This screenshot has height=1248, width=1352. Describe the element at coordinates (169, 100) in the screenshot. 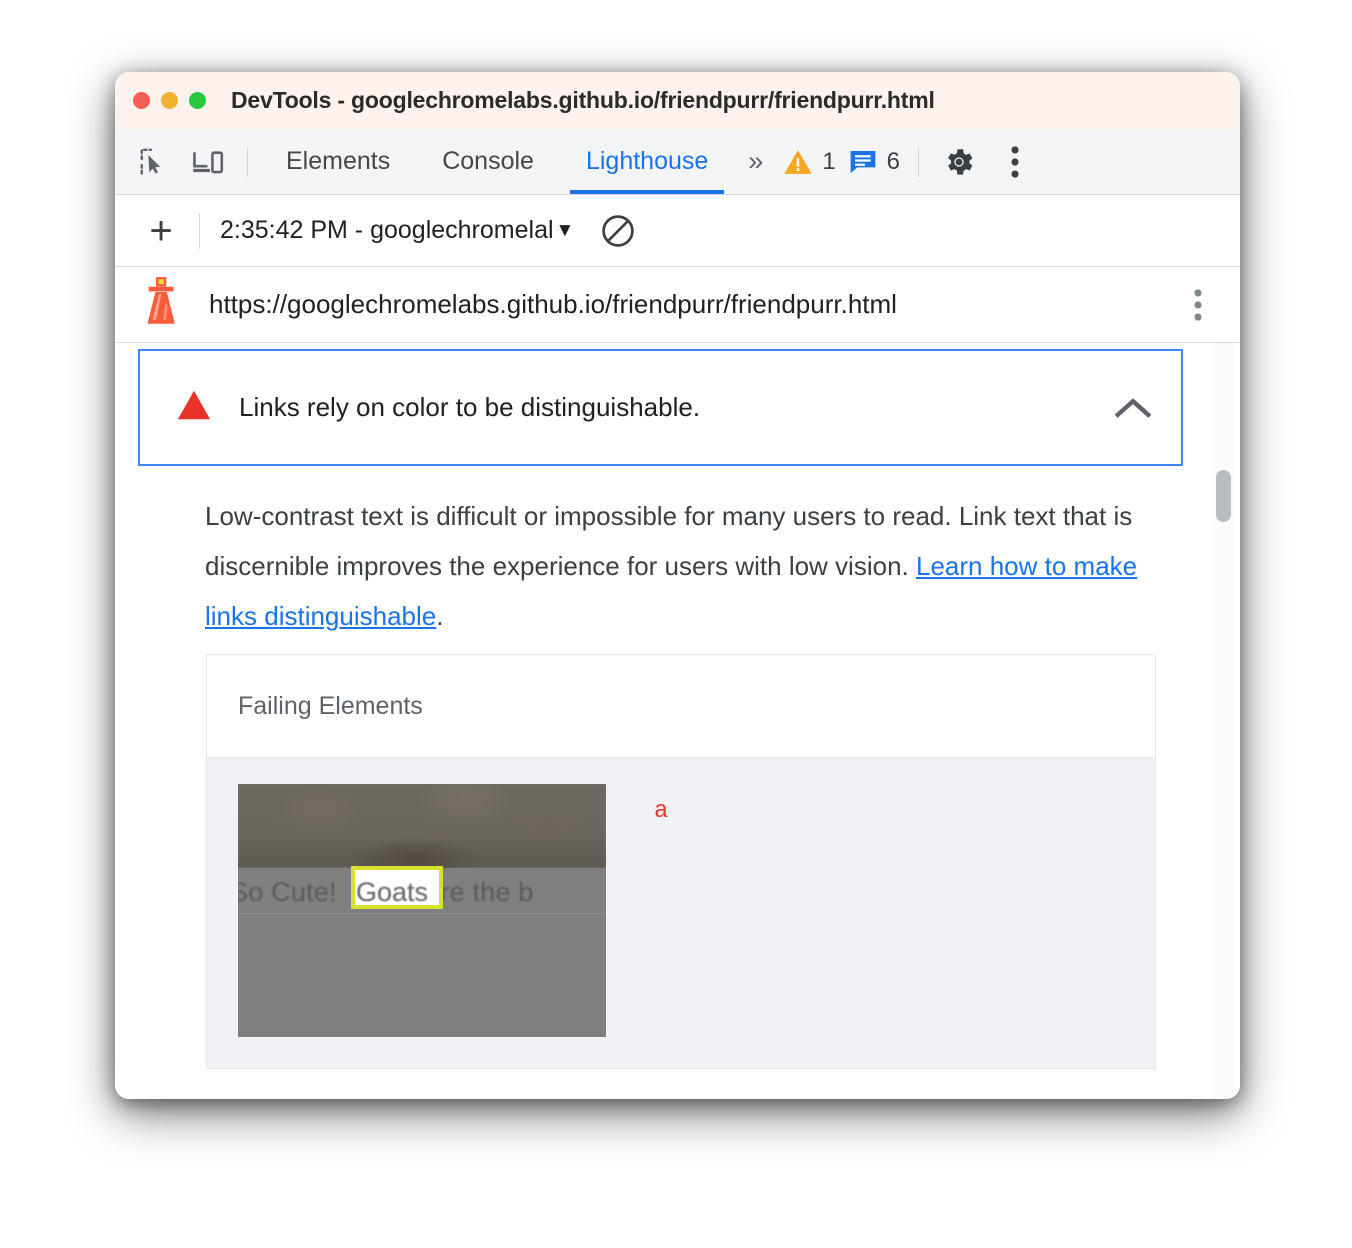

I see `minimize-window-button` at that location.